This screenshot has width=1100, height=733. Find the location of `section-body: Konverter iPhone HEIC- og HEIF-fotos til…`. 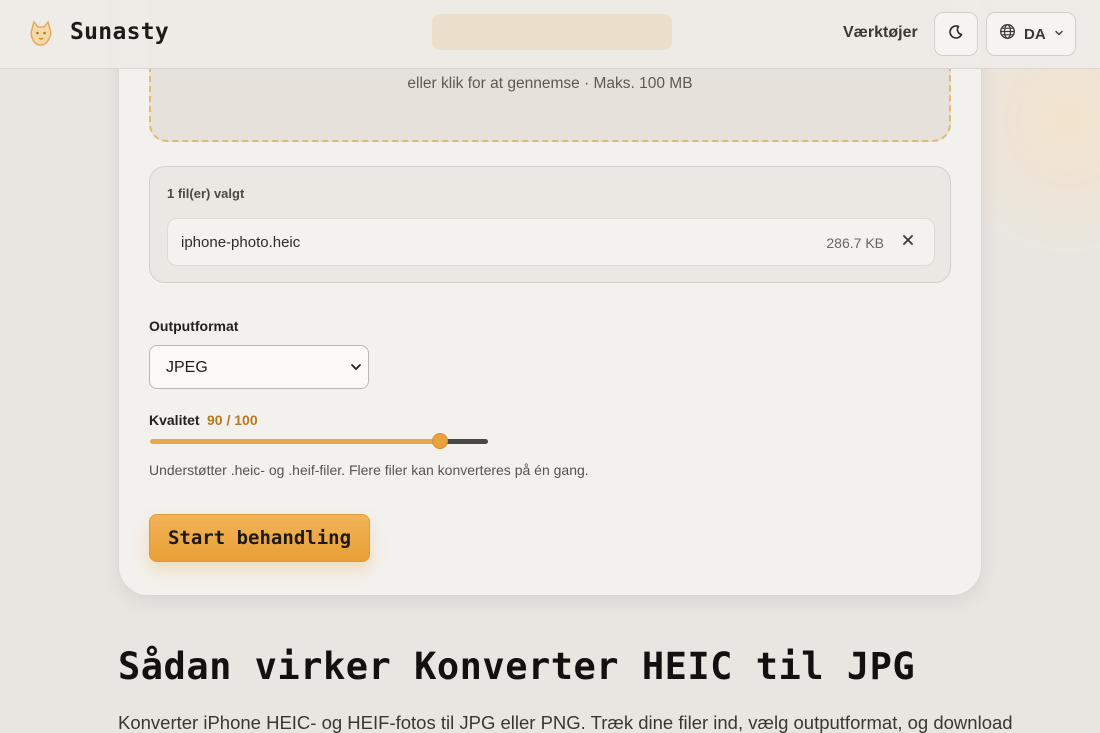

section-body: Konverter iPhone HEIC- og HEIF-fotos til… is located at coordinates (565, 722).